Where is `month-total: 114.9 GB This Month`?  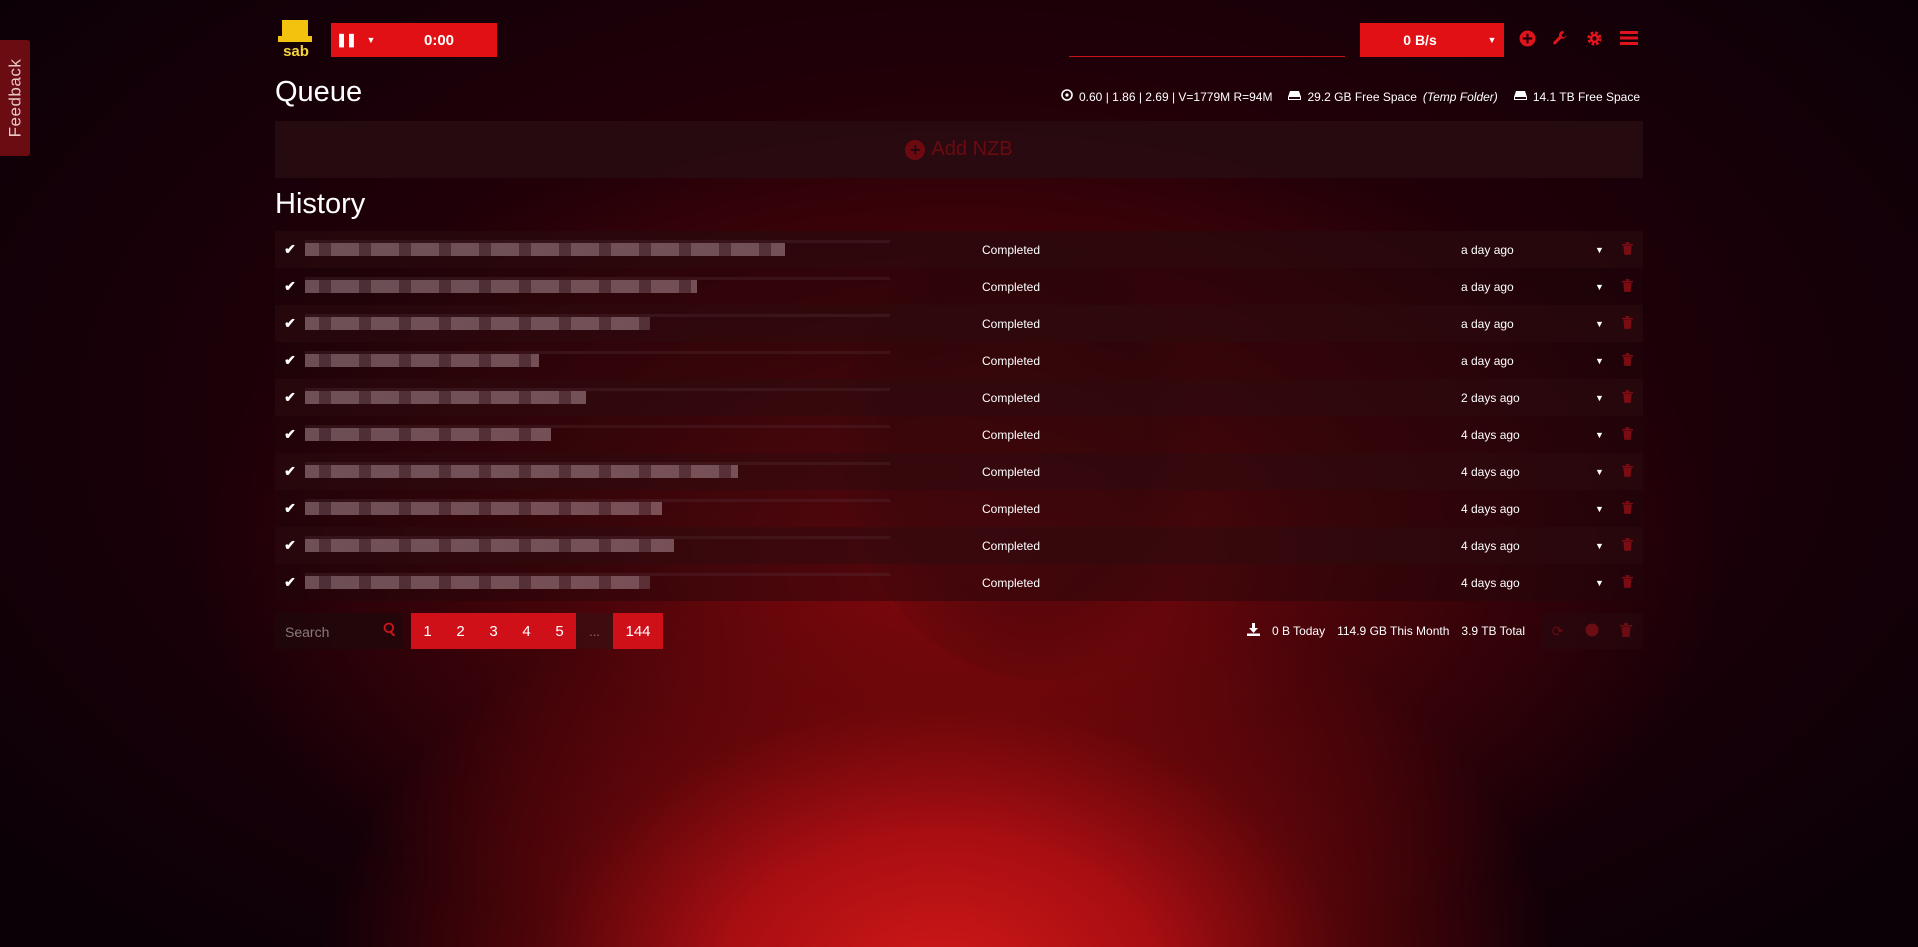
month-total: 114.9 GB This Month is located at coordinates (1393, 631).